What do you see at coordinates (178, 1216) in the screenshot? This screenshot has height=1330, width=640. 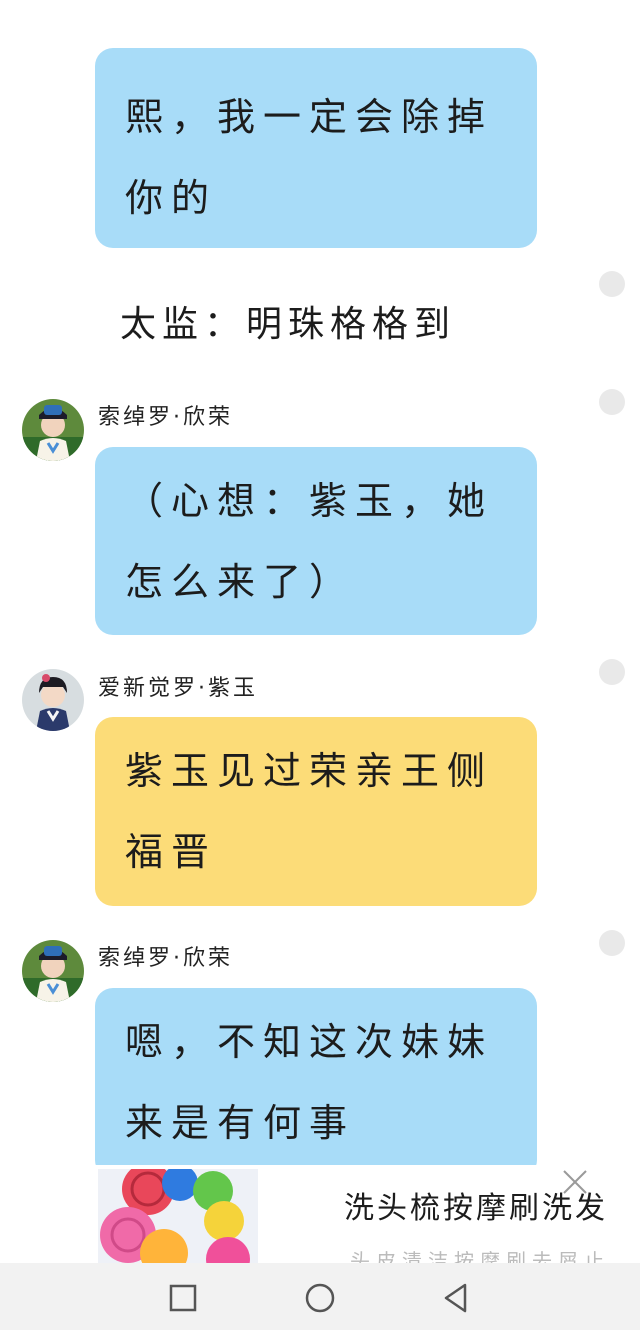 I see `ad-product-image` at bounding box center [178, 1216].